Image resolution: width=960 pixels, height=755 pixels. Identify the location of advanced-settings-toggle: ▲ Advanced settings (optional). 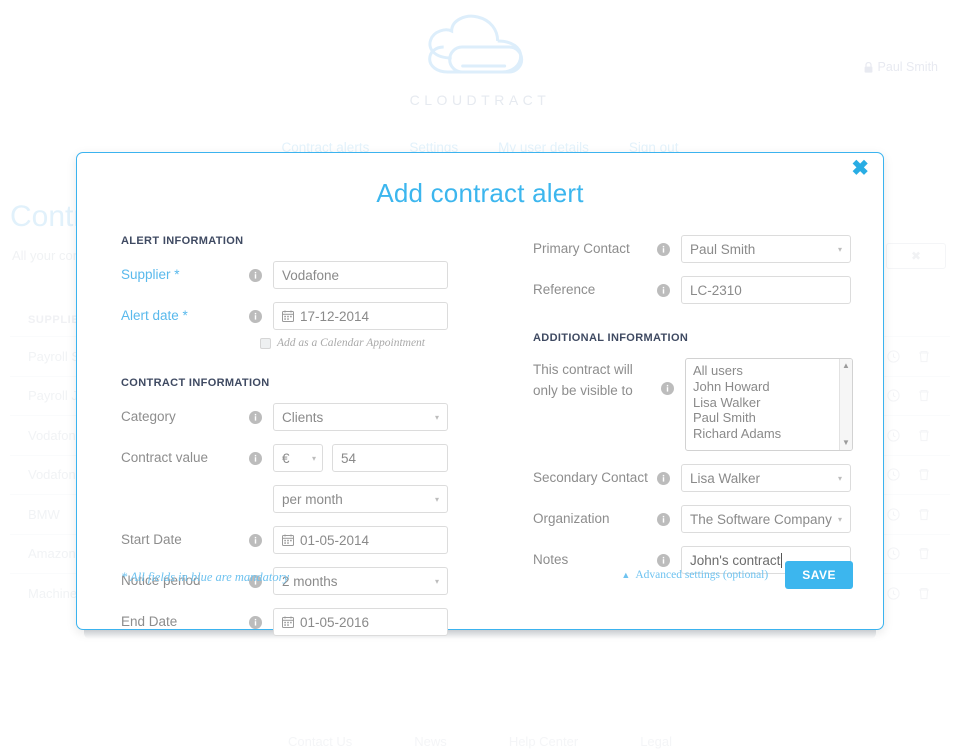
(694, 575).